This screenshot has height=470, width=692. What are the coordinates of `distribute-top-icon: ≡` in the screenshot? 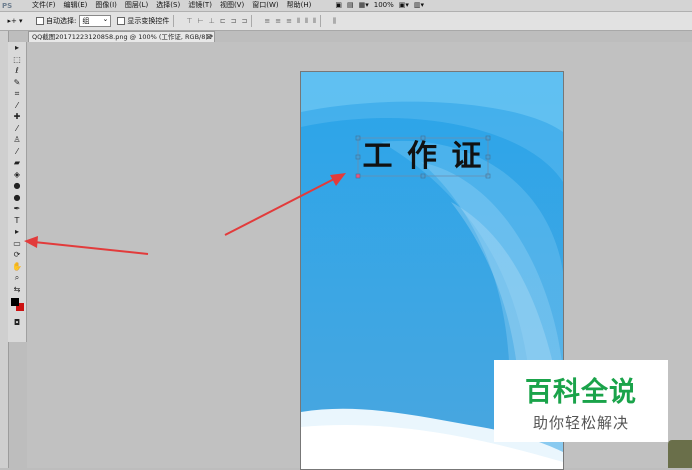 It's located at (267, 21).